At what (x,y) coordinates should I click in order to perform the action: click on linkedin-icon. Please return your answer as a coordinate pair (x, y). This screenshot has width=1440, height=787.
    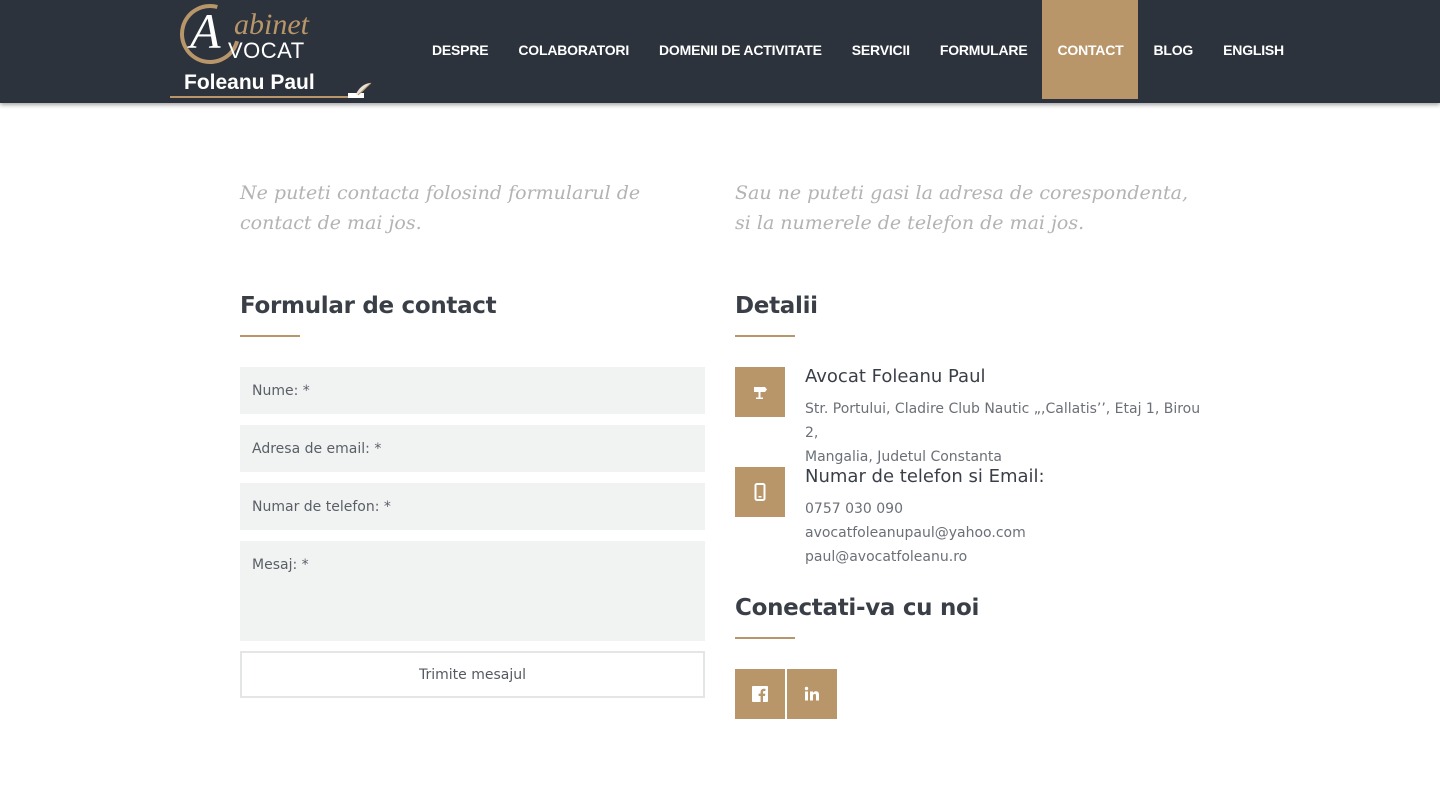
    Looking at the image, I should click on (811, 693).